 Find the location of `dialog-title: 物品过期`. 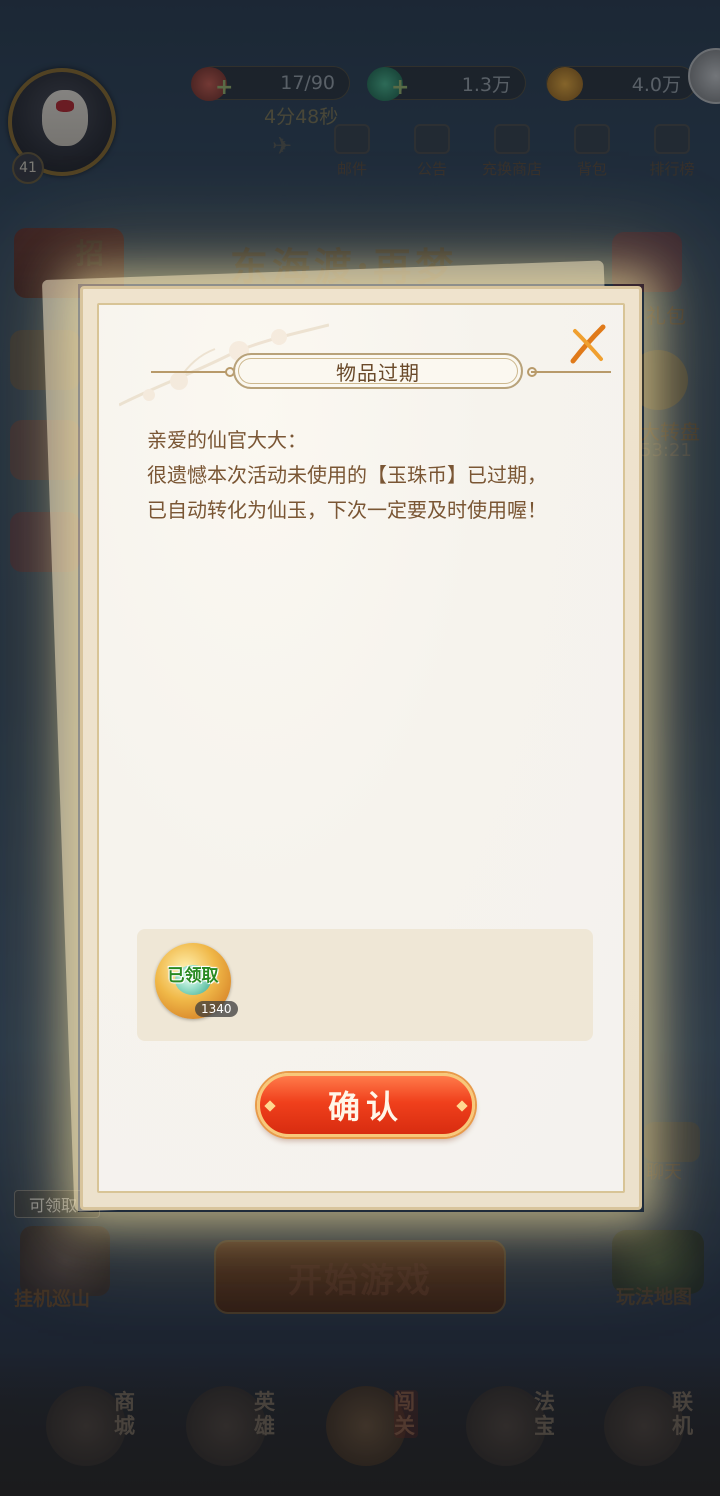

dialog-title: 物品过期 is located at coordinates (378, 371).